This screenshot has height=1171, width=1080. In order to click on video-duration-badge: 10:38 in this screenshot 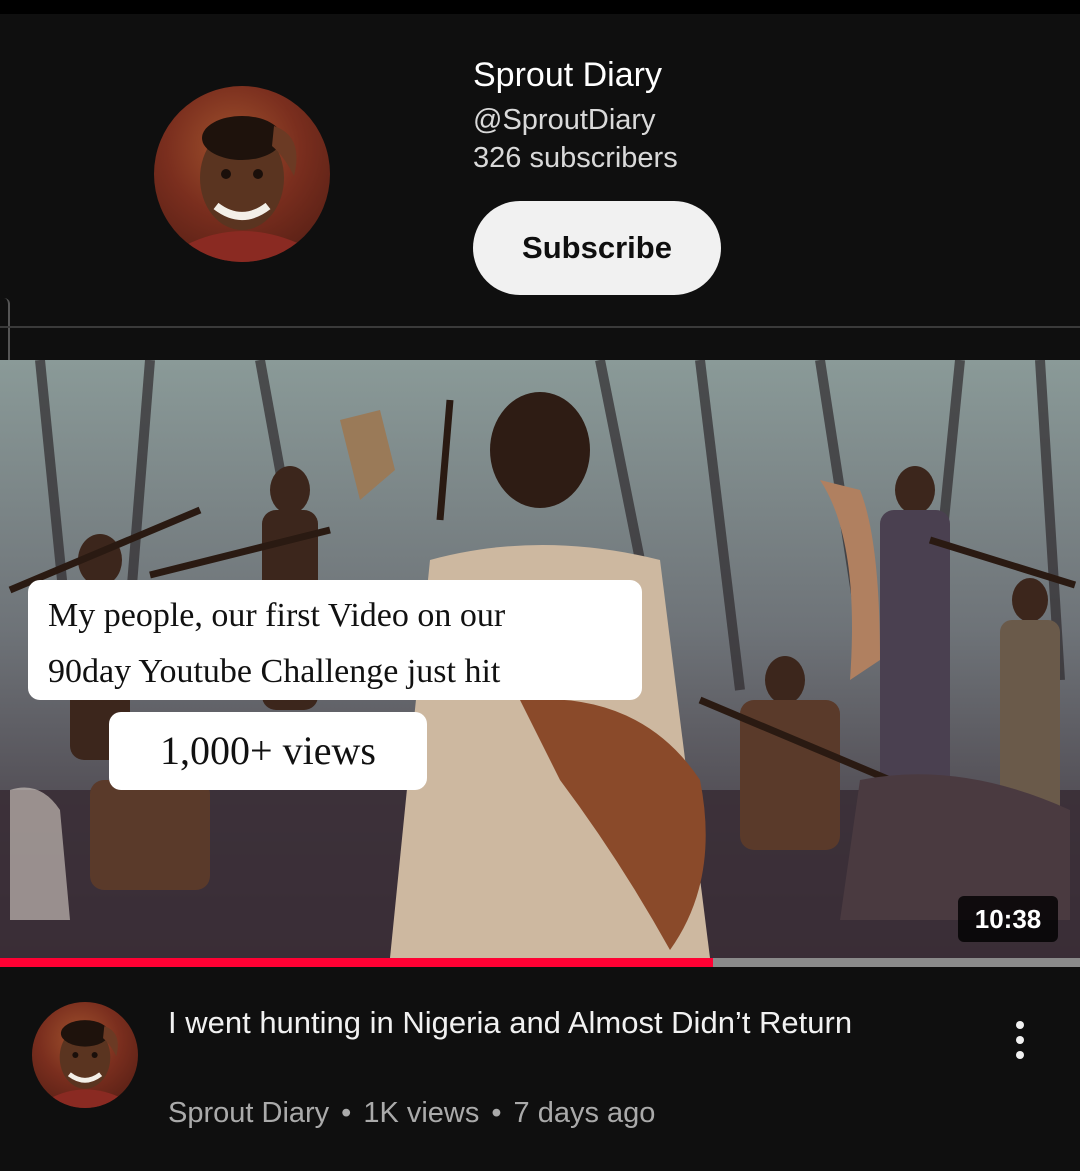, I will do `click(1008, 919)`.